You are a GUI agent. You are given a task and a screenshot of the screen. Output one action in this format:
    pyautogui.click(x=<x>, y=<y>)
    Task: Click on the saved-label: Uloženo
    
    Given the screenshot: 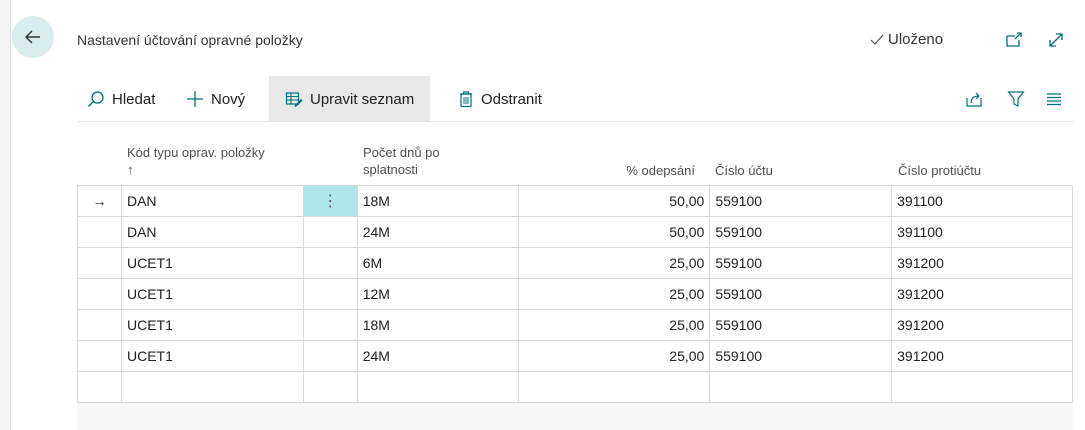 What is the action you would take?
    pyautogui.click(x=916, y=39)
    